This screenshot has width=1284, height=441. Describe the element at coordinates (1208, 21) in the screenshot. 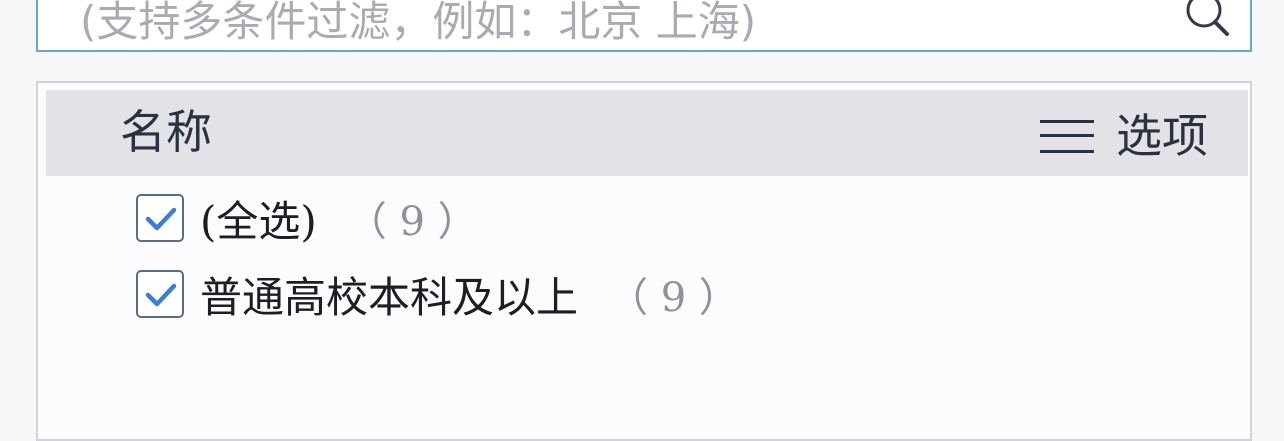

I see `search-icon` at that location.